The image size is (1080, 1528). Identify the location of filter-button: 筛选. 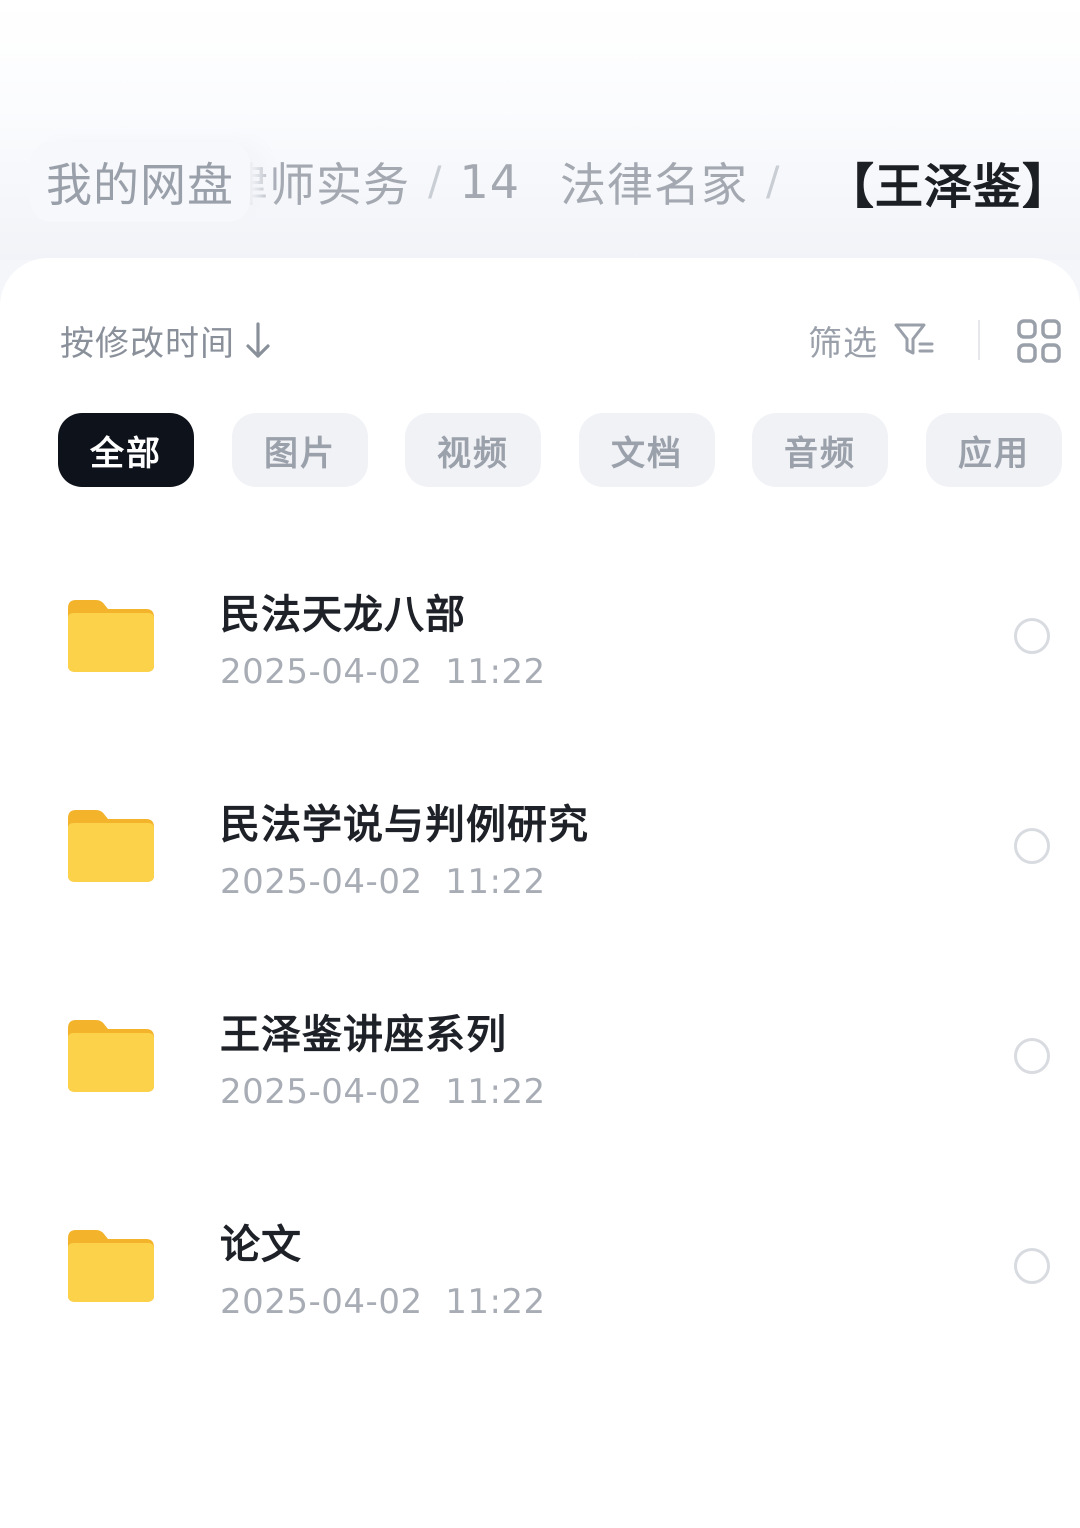
(872, 340).